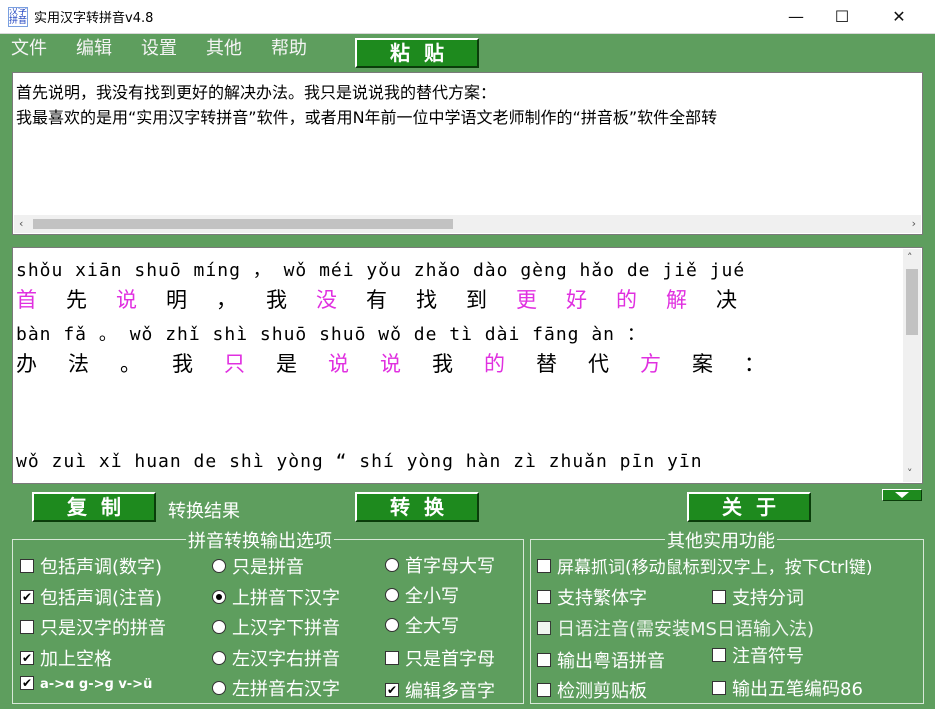 Image resolution: width=935 pixels, height=709 pixels. What do you see at coordinates (276, 597) in the screenshot?
I see `opt-pinyin-above-hanzi: 上拼音下汉字` at bounding box center [276, 597].